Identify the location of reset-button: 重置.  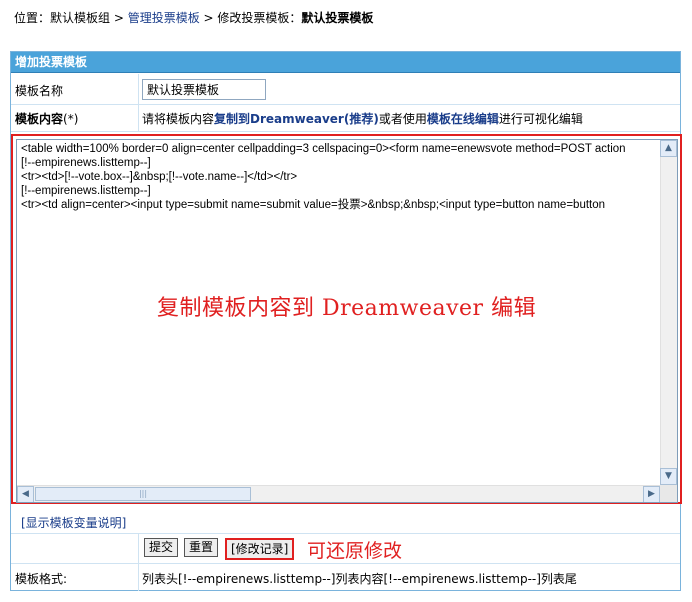
(201, 547).